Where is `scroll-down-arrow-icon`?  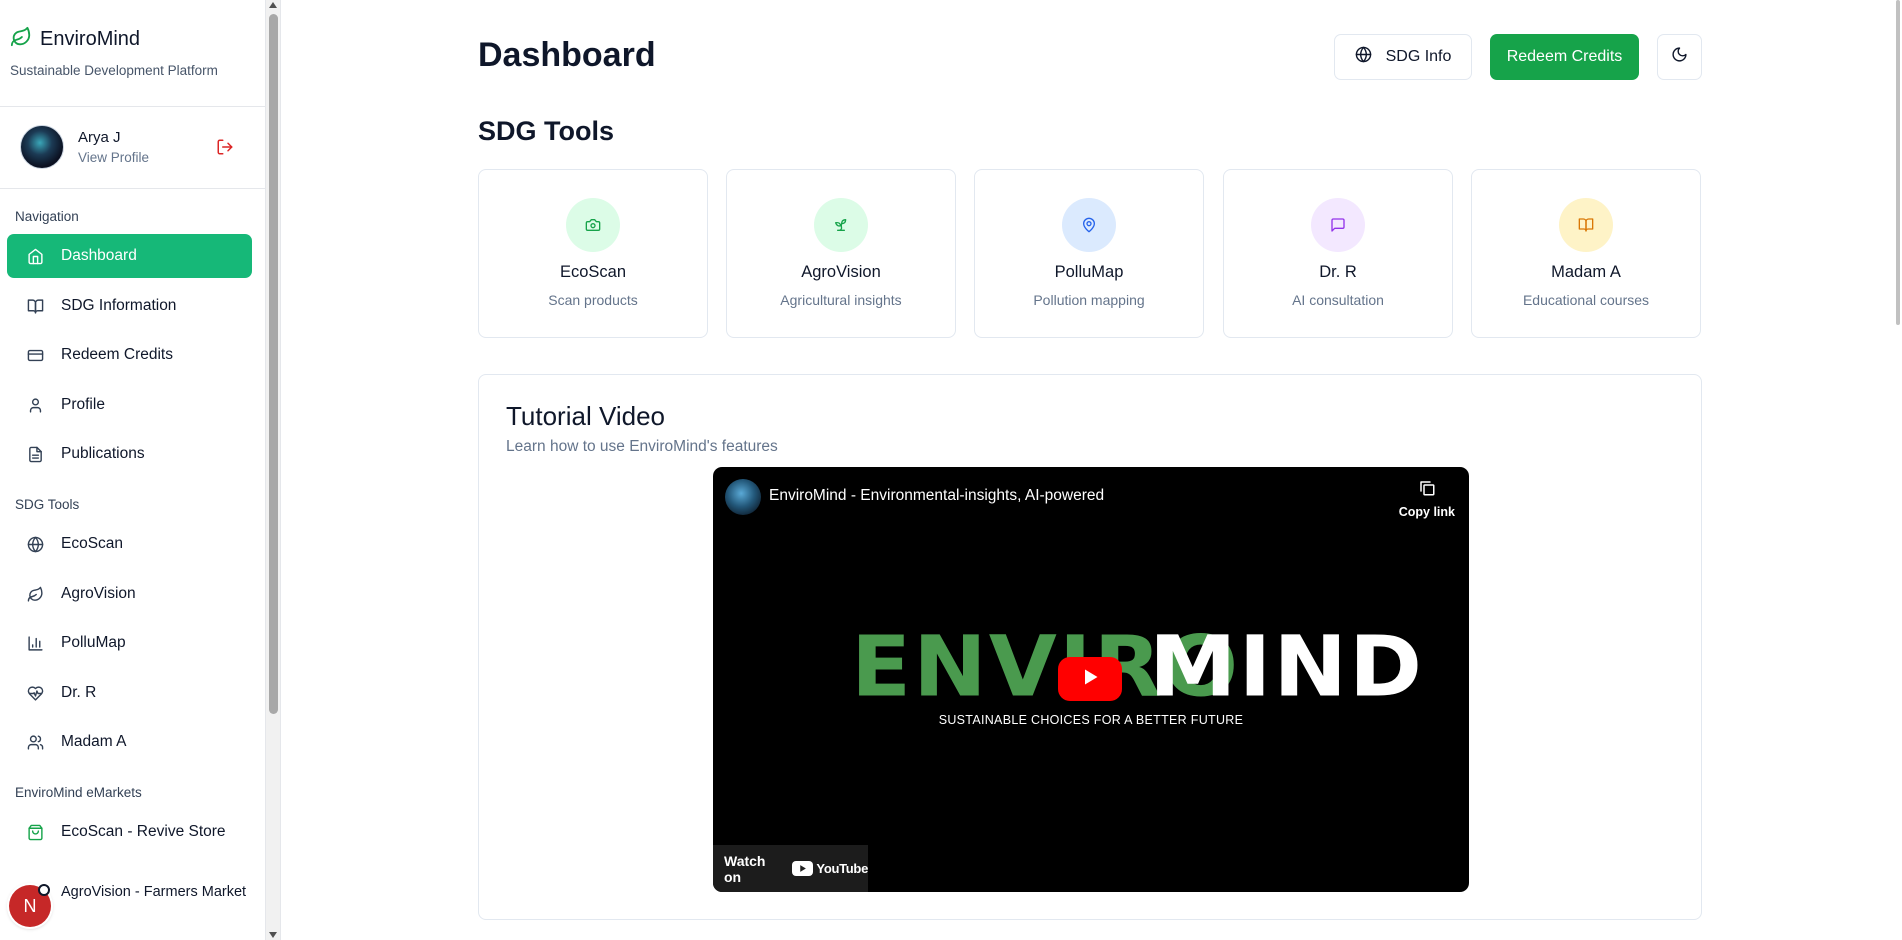
scroll-down-arrow-icon is located at coordinates (273, 935).